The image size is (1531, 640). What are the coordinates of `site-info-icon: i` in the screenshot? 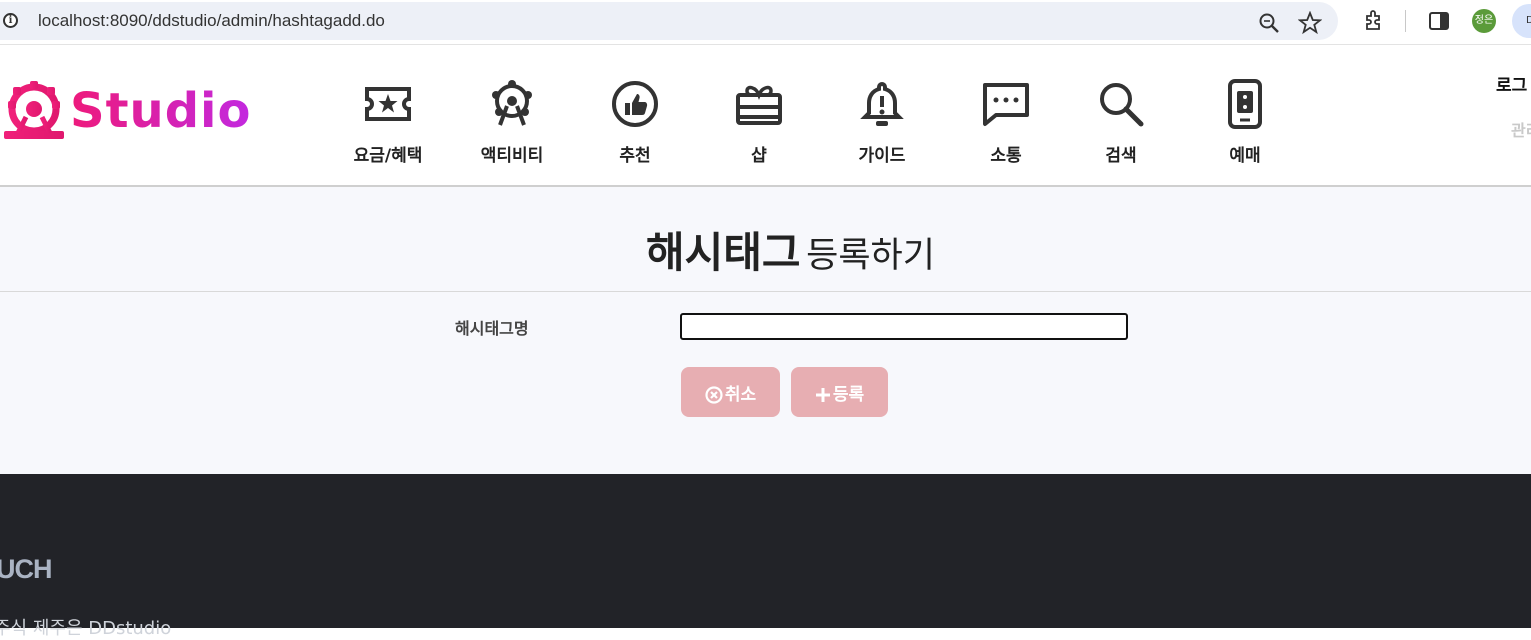 It's located at (10, 20).